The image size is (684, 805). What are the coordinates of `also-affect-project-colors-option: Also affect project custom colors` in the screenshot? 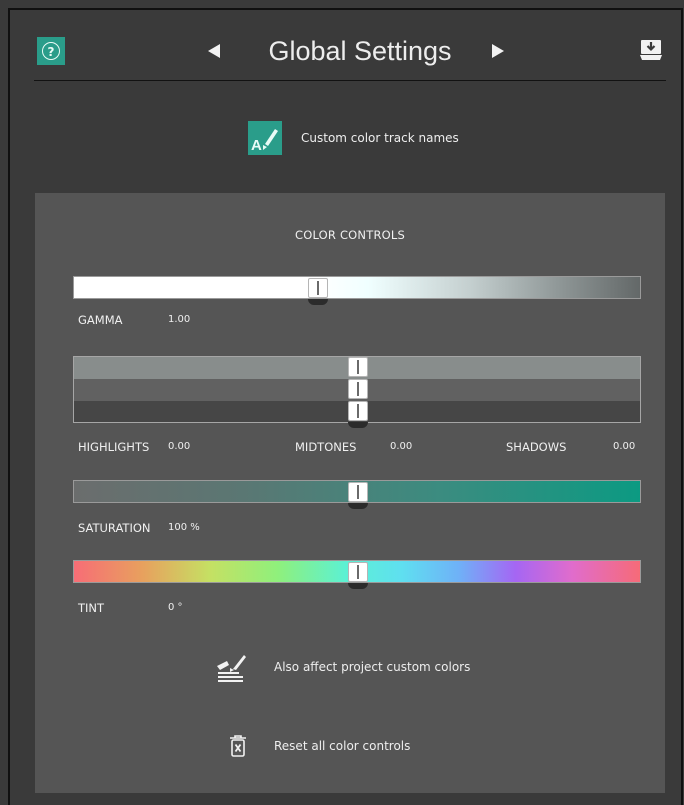 It's located at (342, 667).